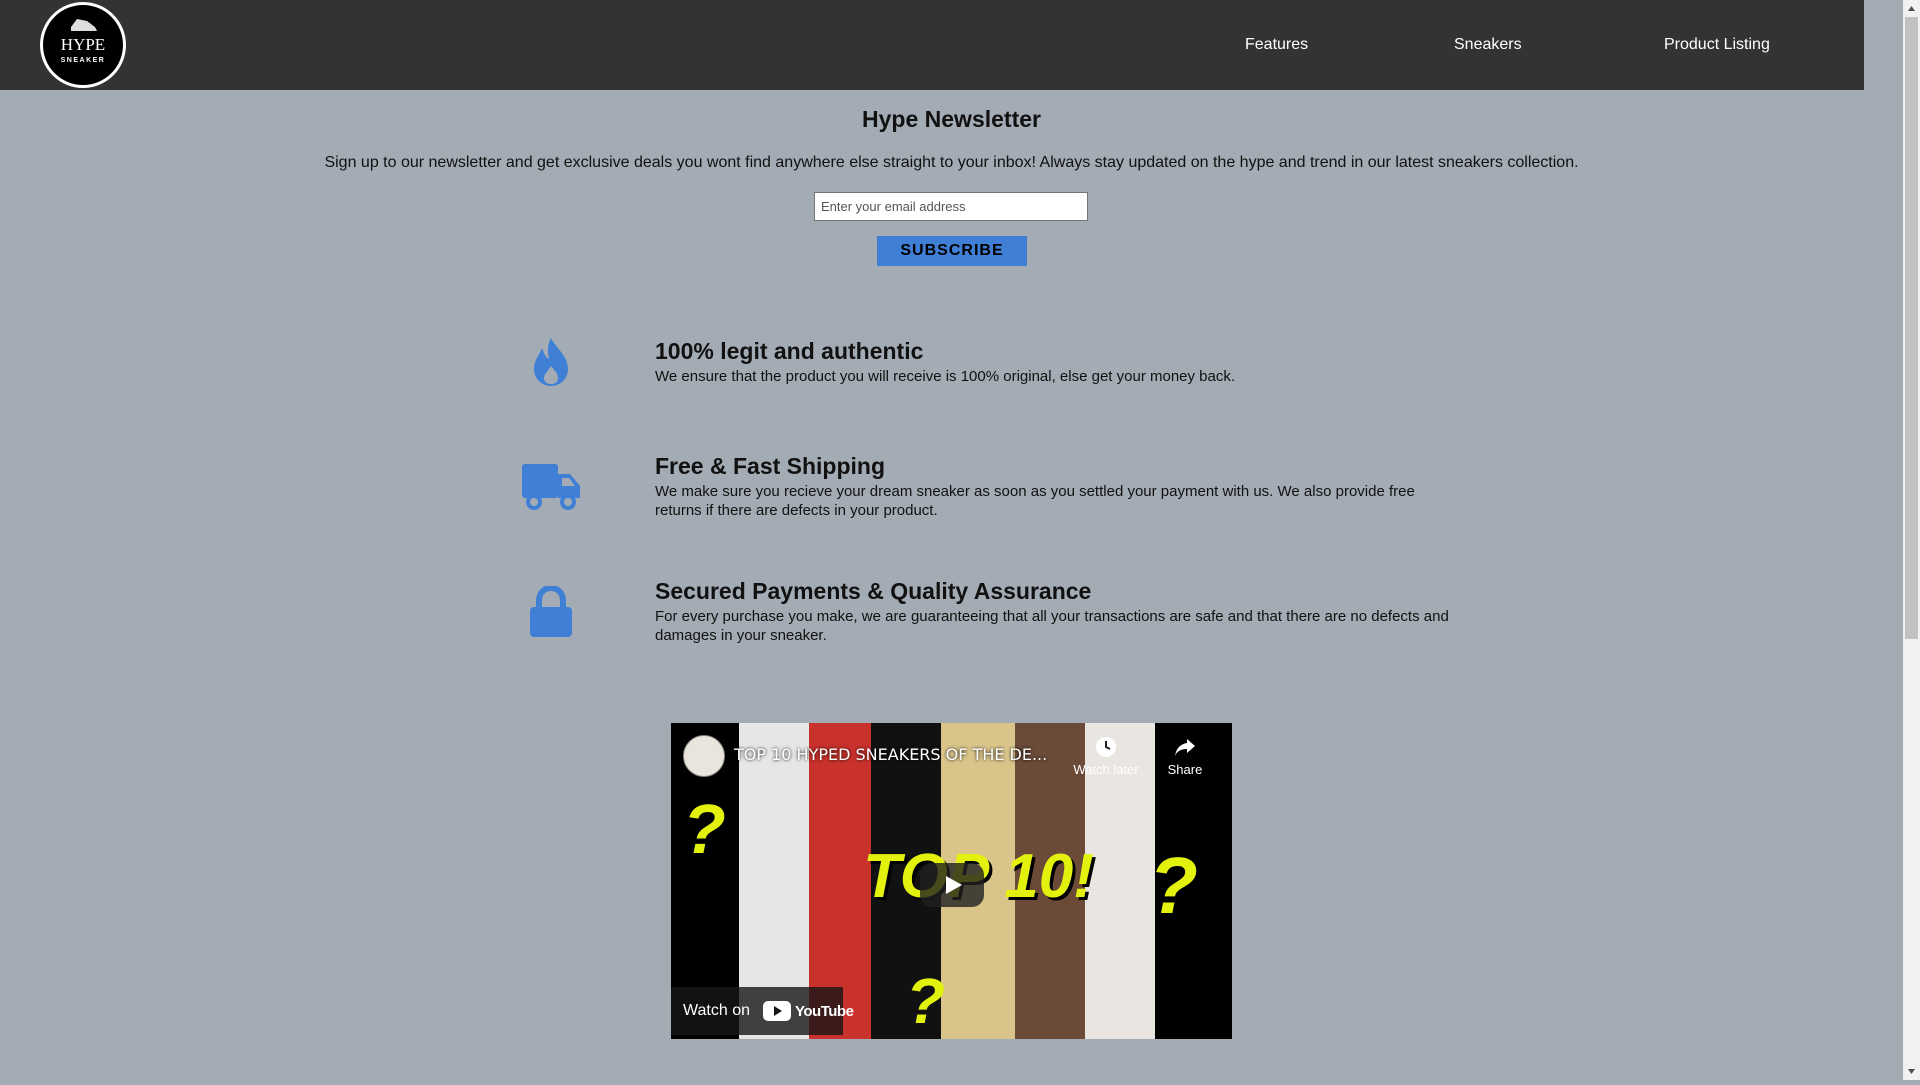 The height and width of the screenshot is (1085, 1920). Describe the element at coordinates (551, 487) in the screenshot. I see `truck-icon` at that location.